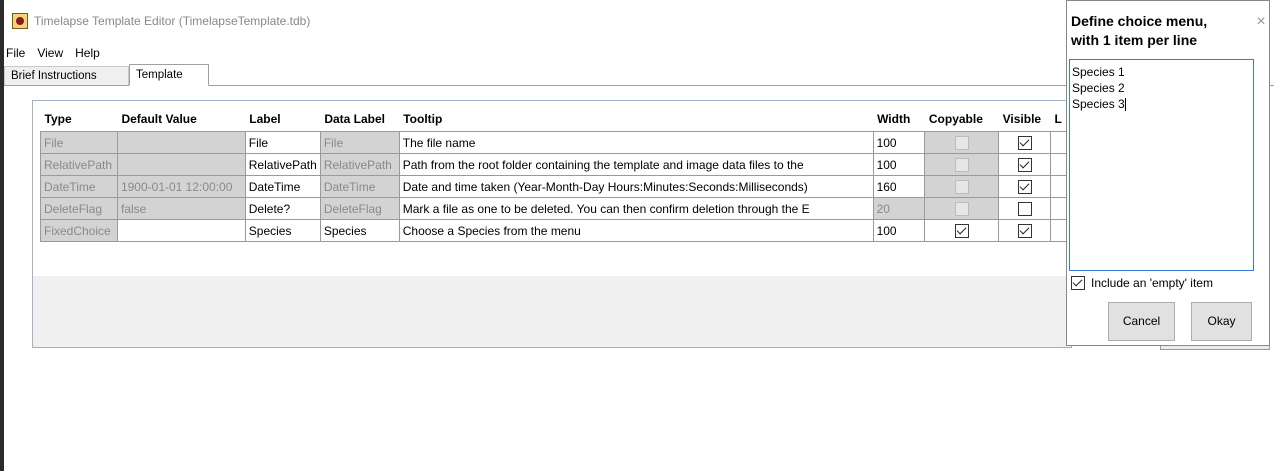 The height and width of the screenshot is (471, 1274). What do you see at coordinates (1161, 104) in the screenshot?
I see `choice-item-line-with-caret: Species 3` at bounding box center [1161, 104].